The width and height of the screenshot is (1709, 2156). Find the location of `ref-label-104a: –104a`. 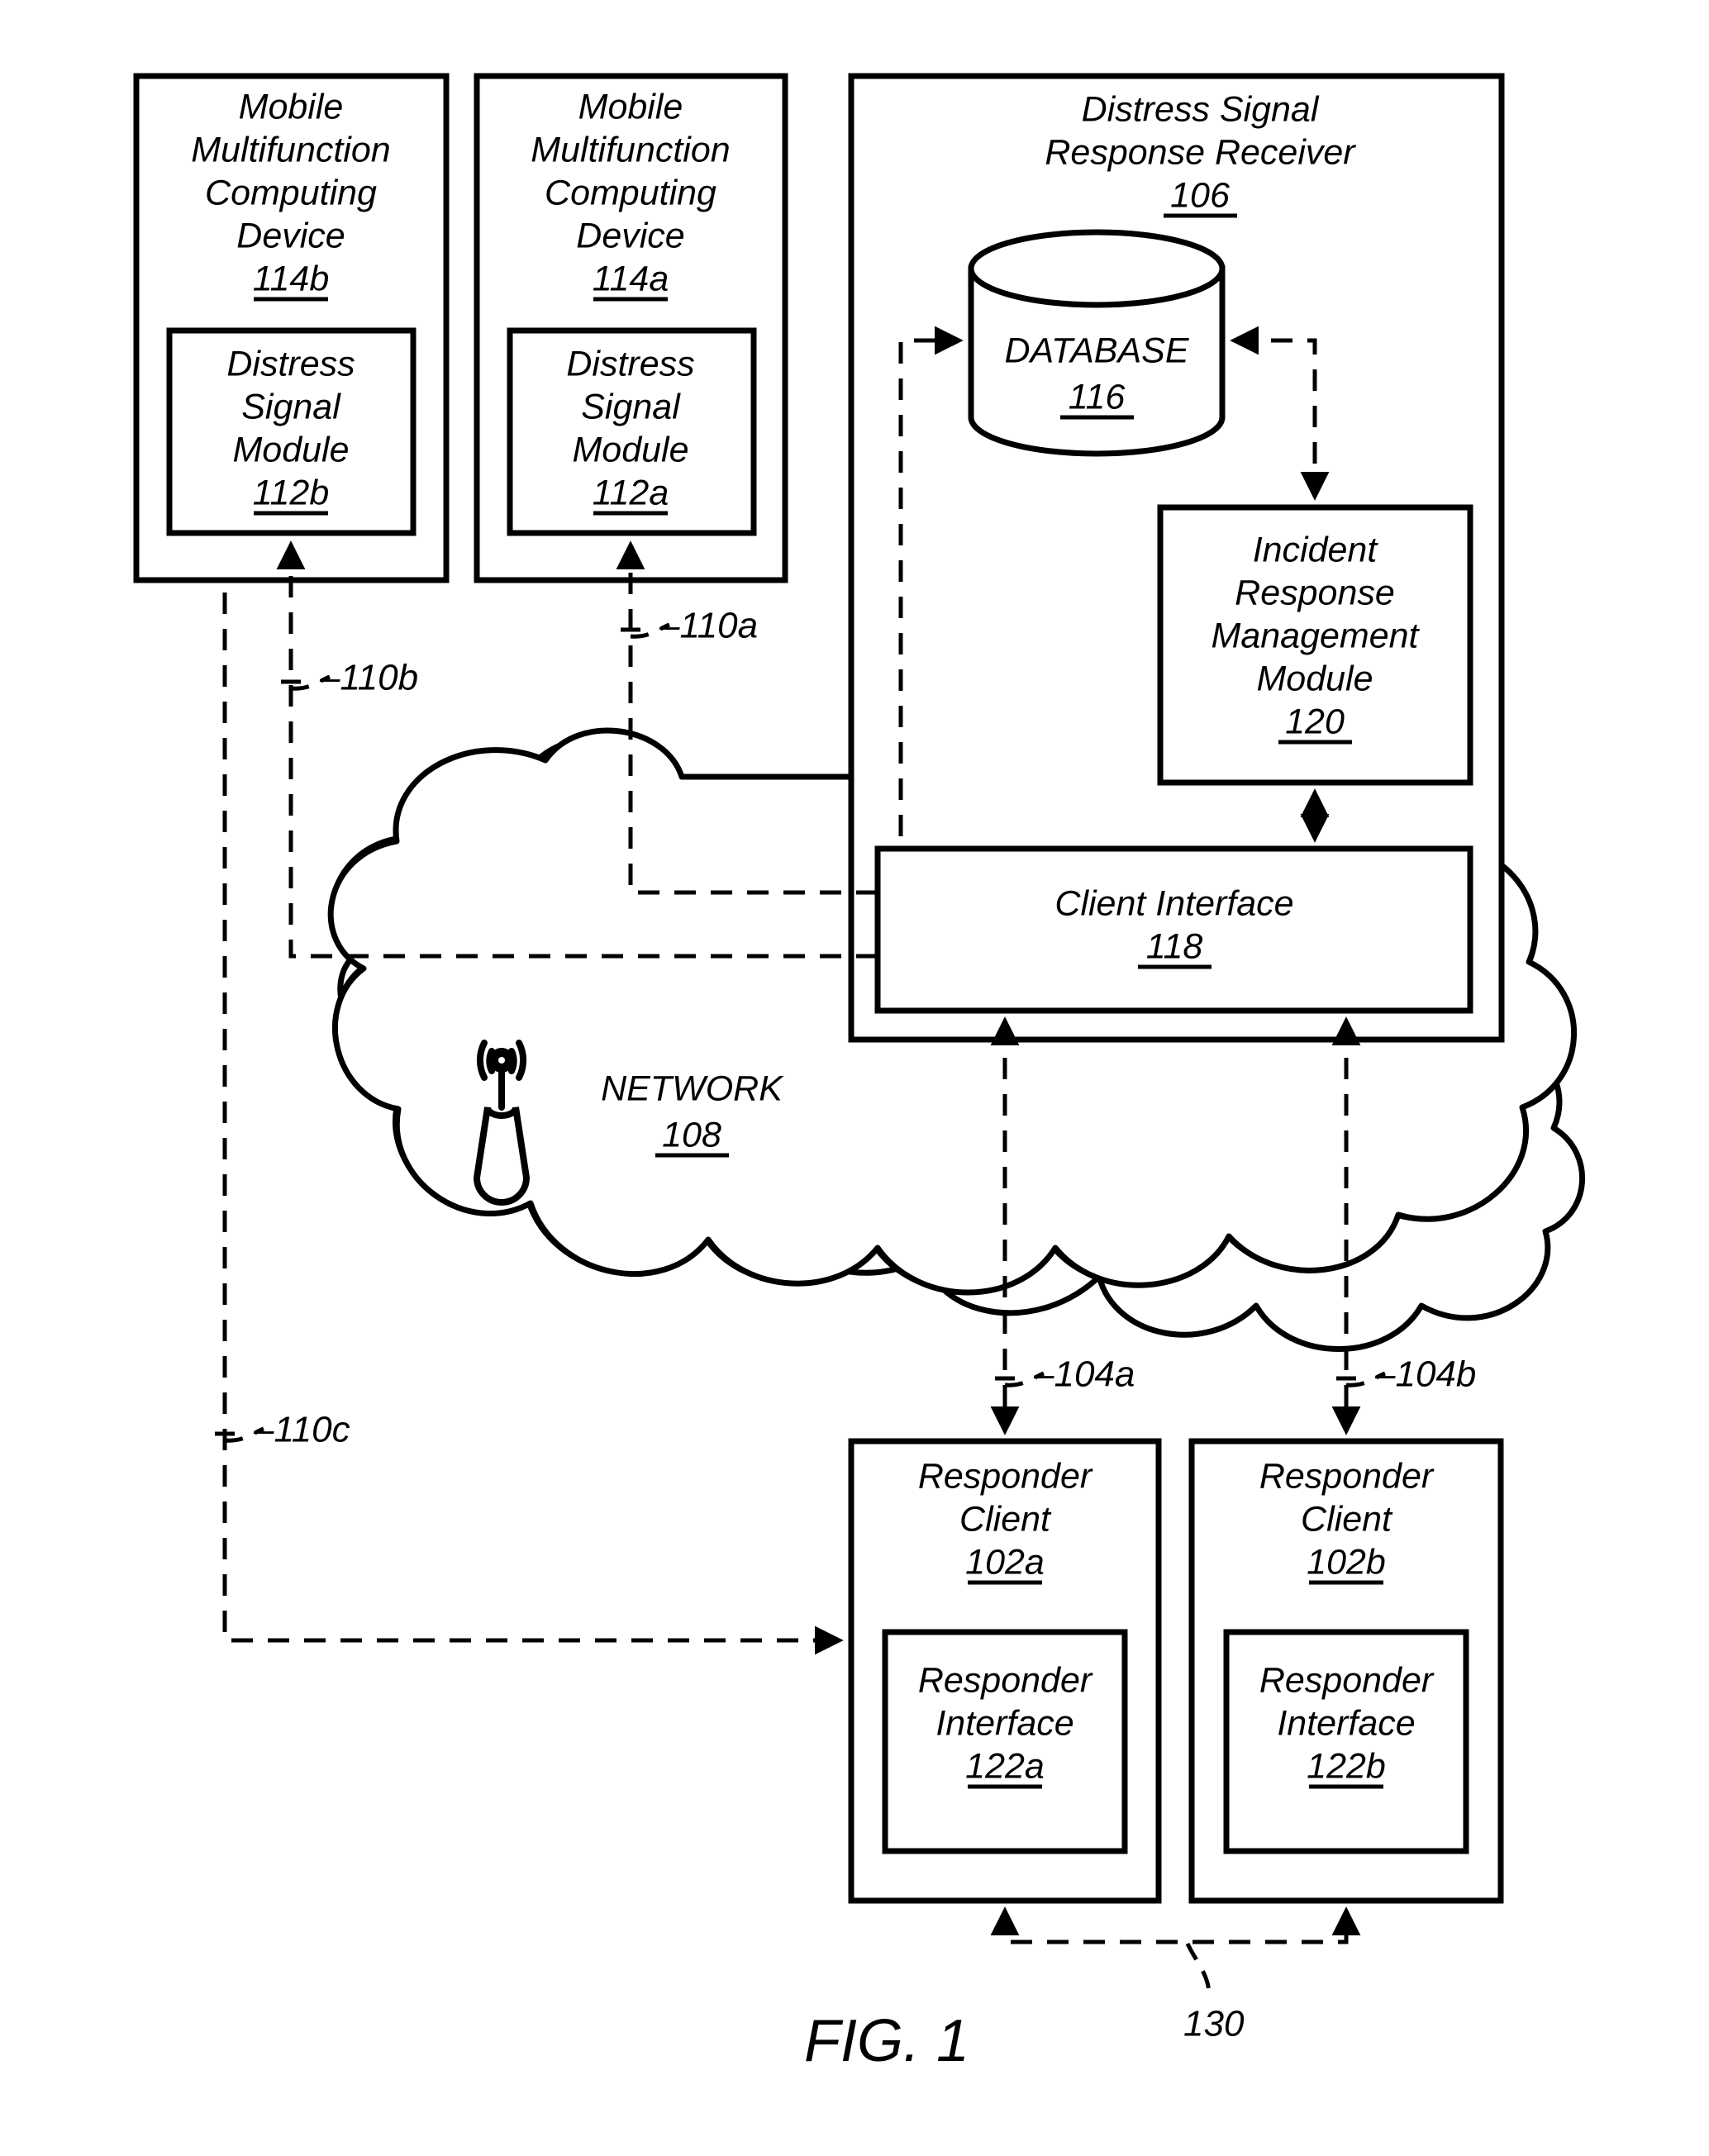

ref-label-104a: –104a is located at coordinates (1084, 1374).